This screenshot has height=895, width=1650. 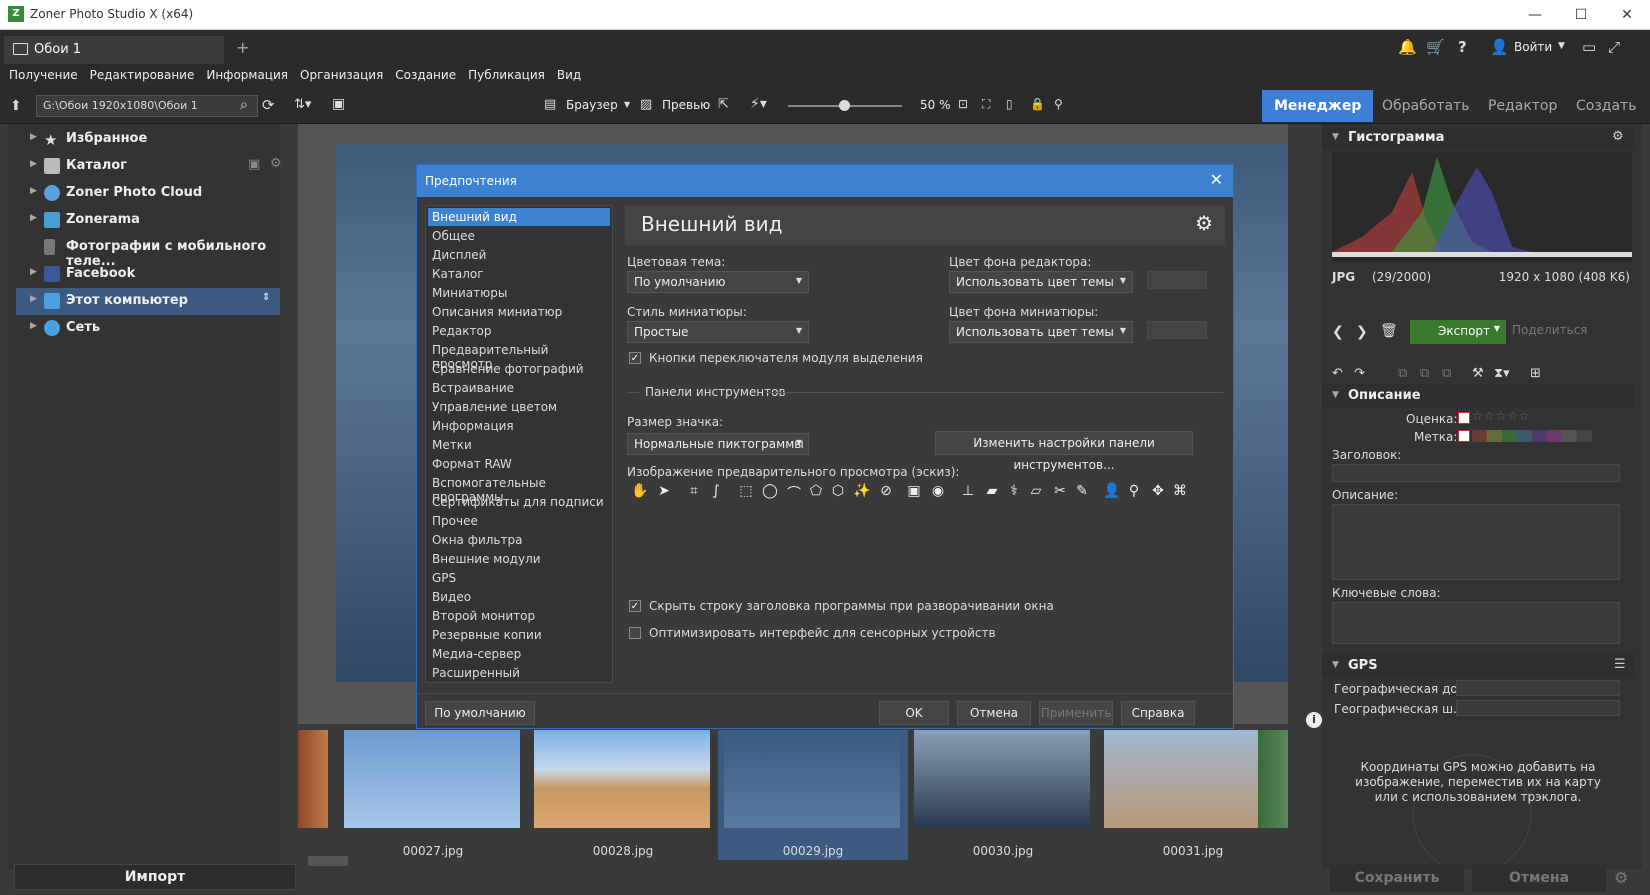 I want to click on quick-fix-icon: ⚡▾, so click(x=758, y=104).